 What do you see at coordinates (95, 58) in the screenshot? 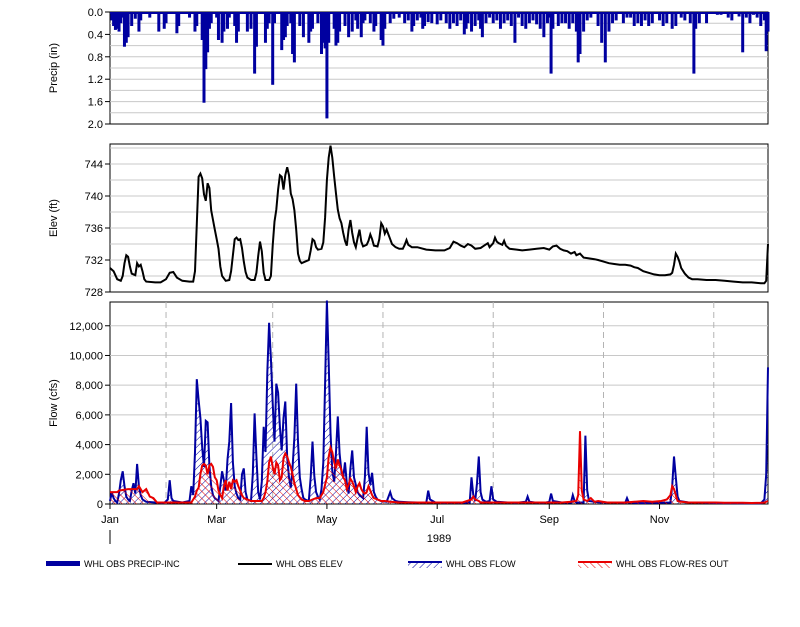
I see `precip-tick-label: 0.8` at bounding box center [95, 58].